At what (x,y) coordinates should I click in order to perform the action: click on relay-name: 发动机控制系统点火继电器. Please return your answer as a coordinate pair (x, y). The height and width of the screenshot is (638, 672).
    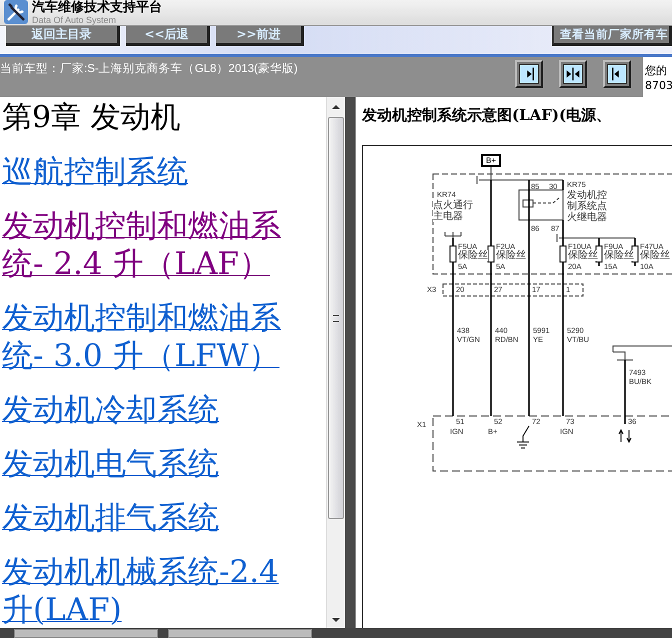
    Looking at the image, I should click on (588, 206).